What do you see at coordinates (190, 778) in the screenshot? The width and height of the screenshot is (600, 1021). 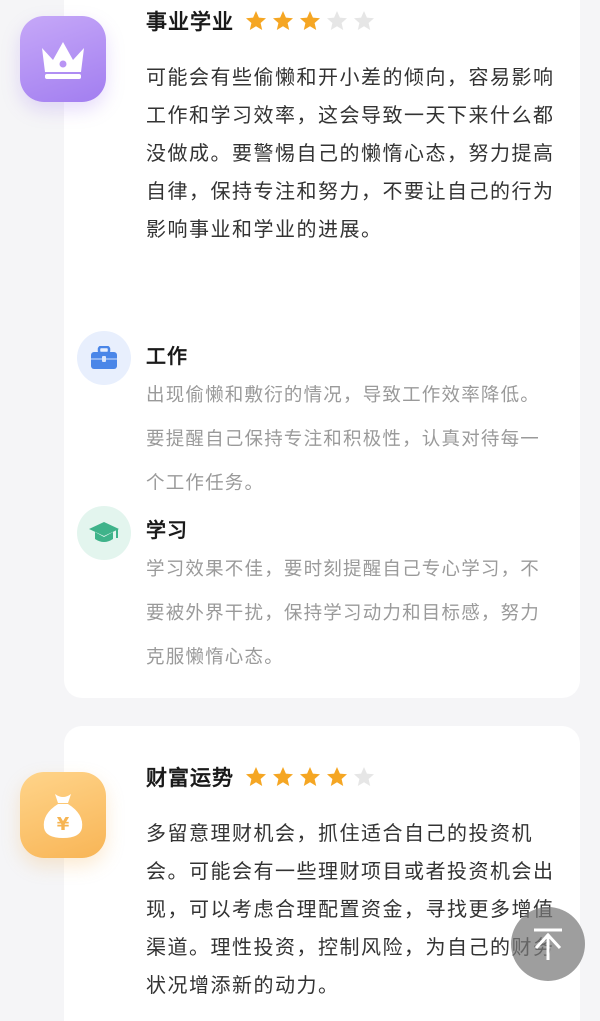 I see `wealth-title: 财富运势` at bounding box center [190, 778].